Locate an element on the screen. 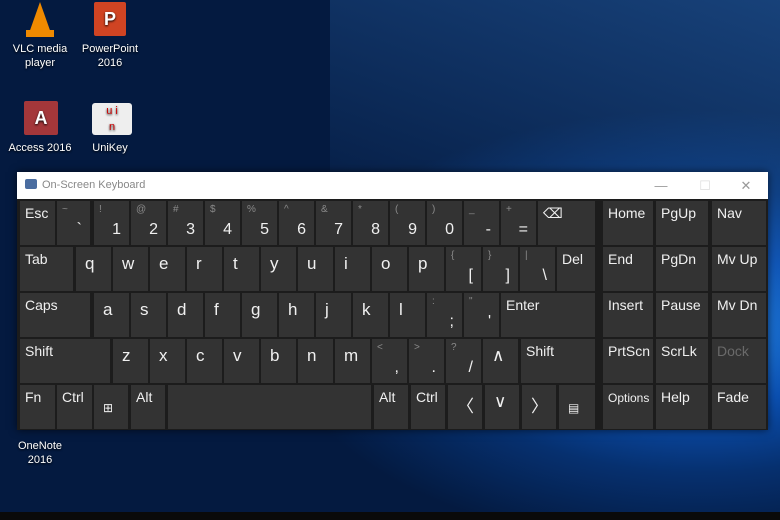 The width and height of the screenshot is (780, 520). key-home: Home is located at coordinates (628, 223).